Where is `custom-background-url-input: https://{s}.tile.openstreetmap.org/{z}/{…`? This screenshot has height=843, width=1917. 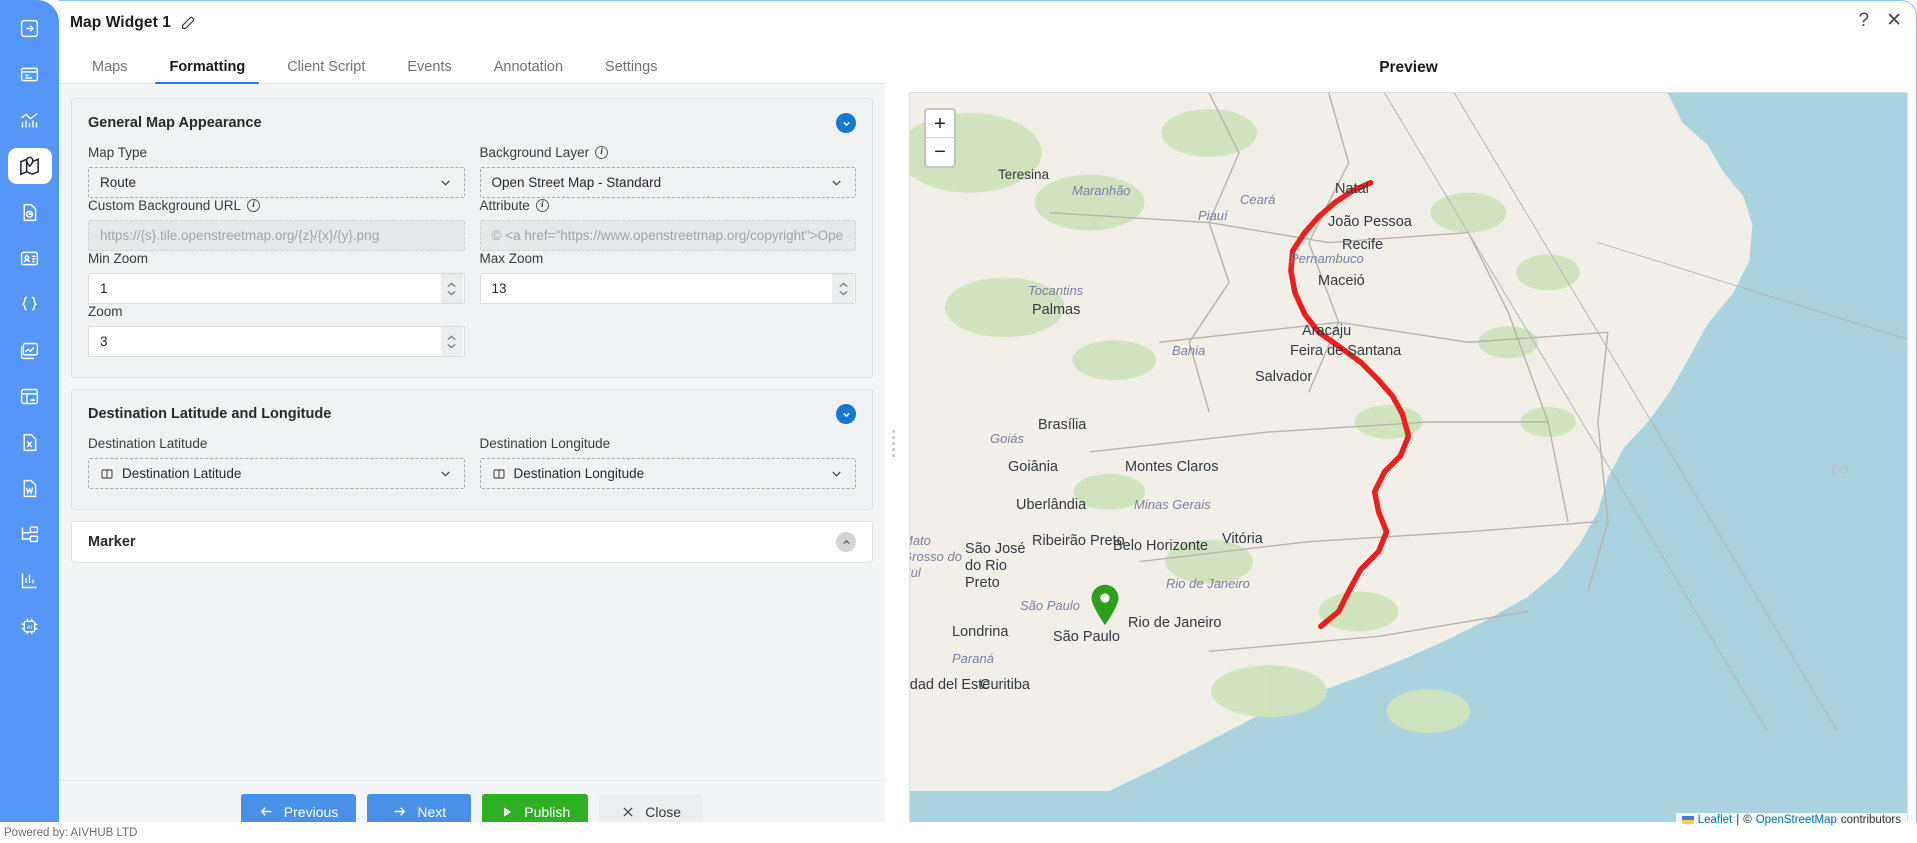
custom-background-url-input: https://{s}.tile.openstreetmap.org/{z}/{… is located at coordinates (276, 235).